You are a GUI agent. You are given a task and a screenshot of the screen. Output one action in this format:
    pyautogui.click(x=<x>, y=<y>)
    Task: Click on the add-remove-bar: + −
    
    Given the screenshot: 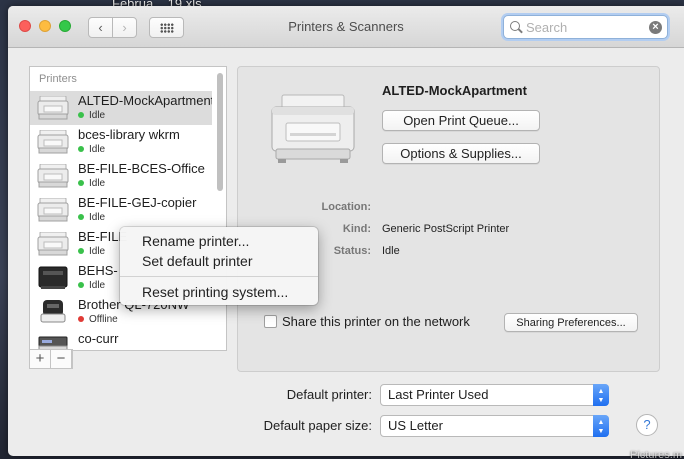 What is the action you would take?
    pyautogui.click(x=51, y=359)
    